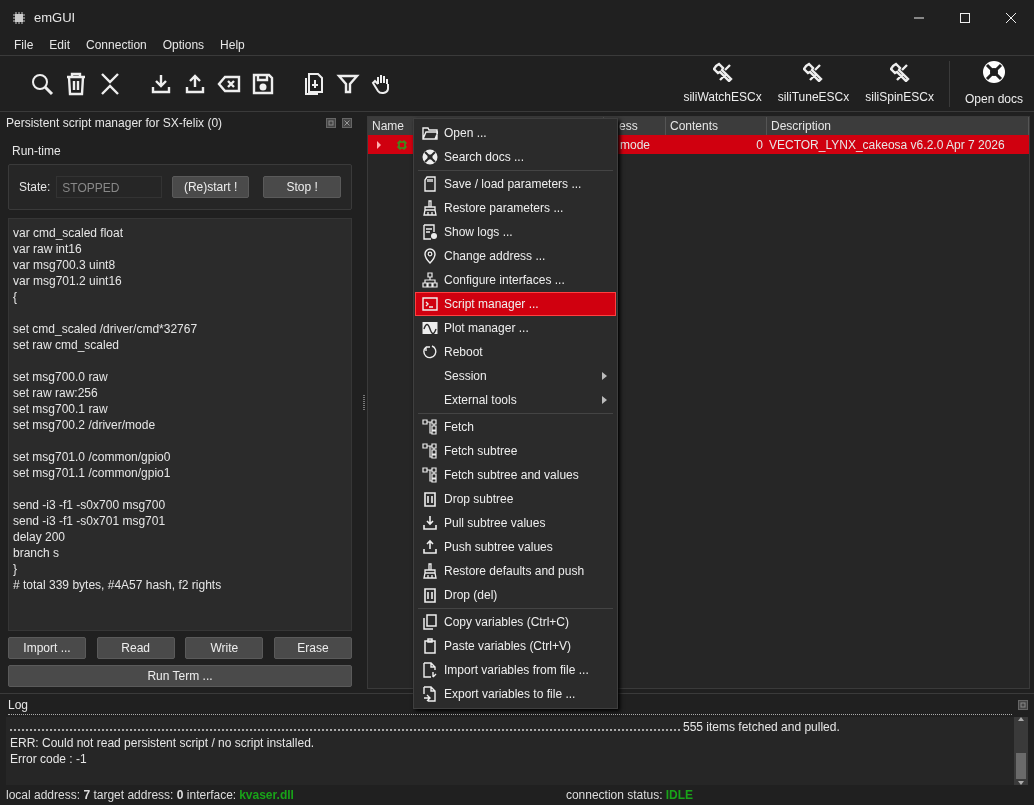  I want to click on tree-cell: 0, so click(759, 144).